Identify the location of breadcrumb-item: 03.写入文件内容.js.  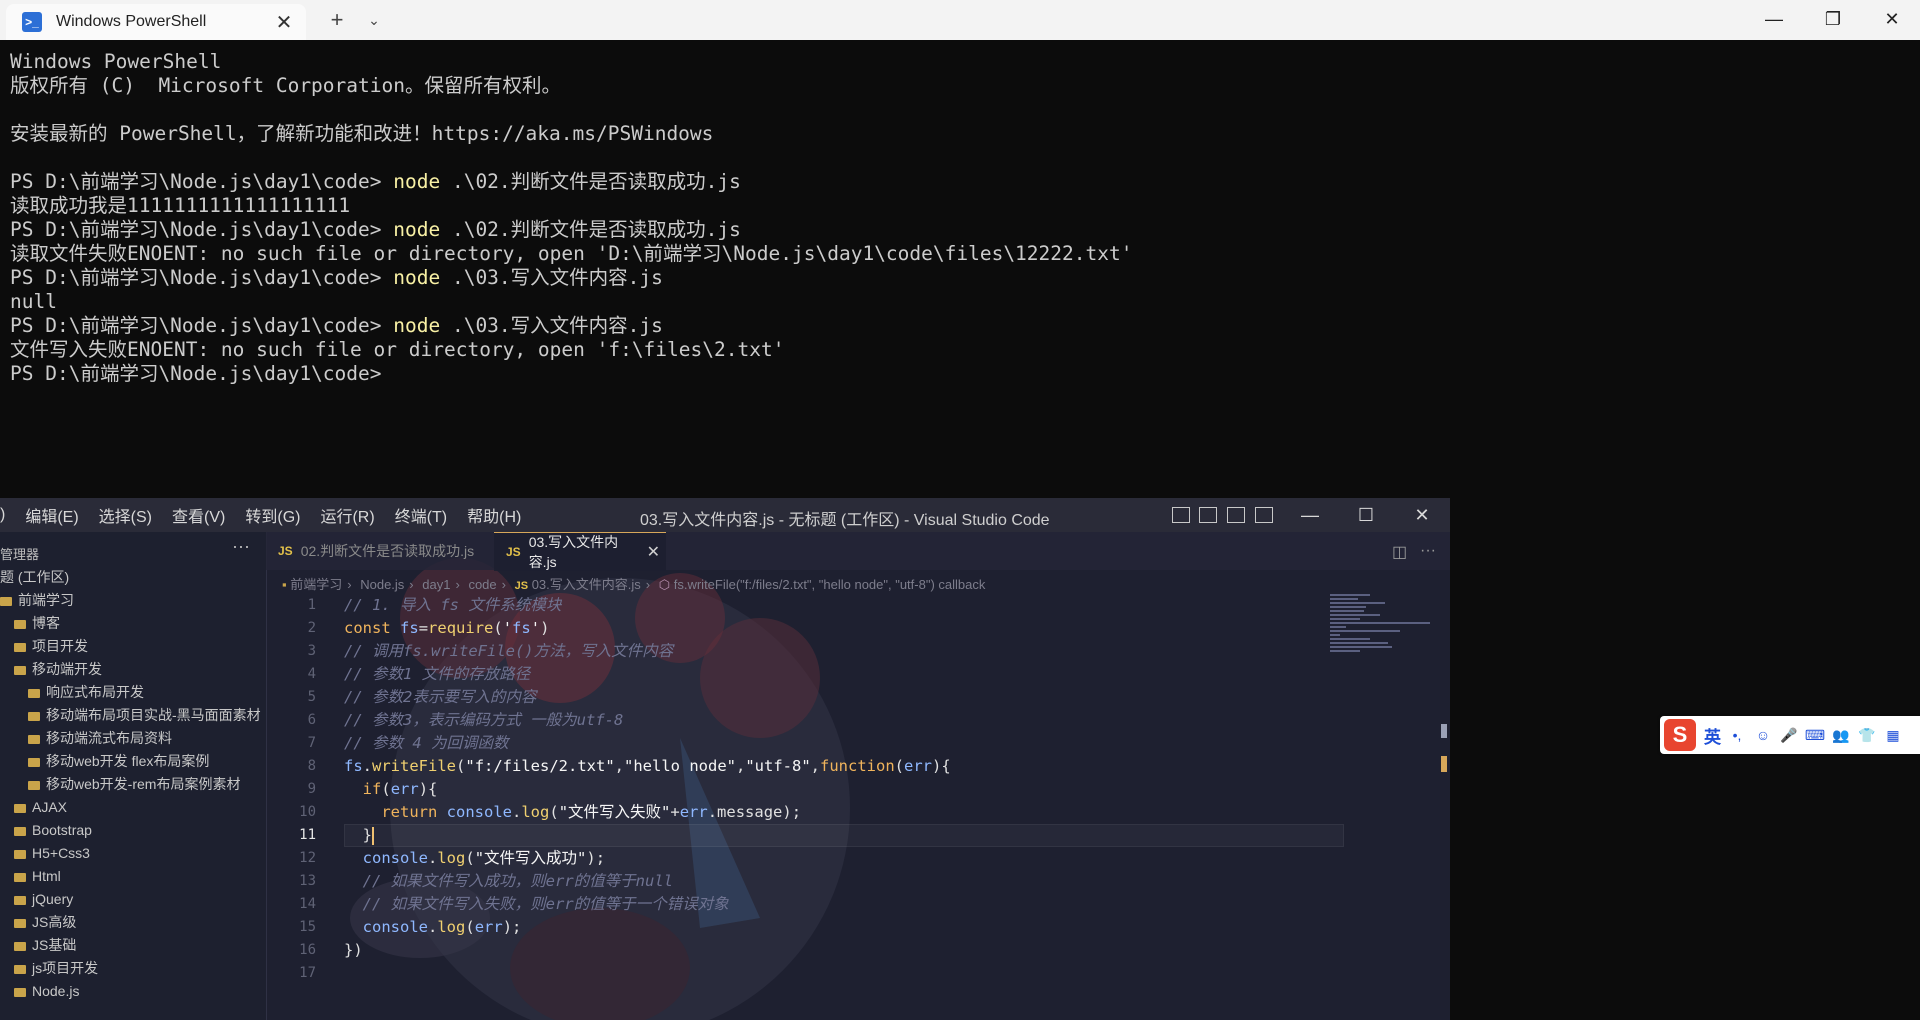
(586, 584).